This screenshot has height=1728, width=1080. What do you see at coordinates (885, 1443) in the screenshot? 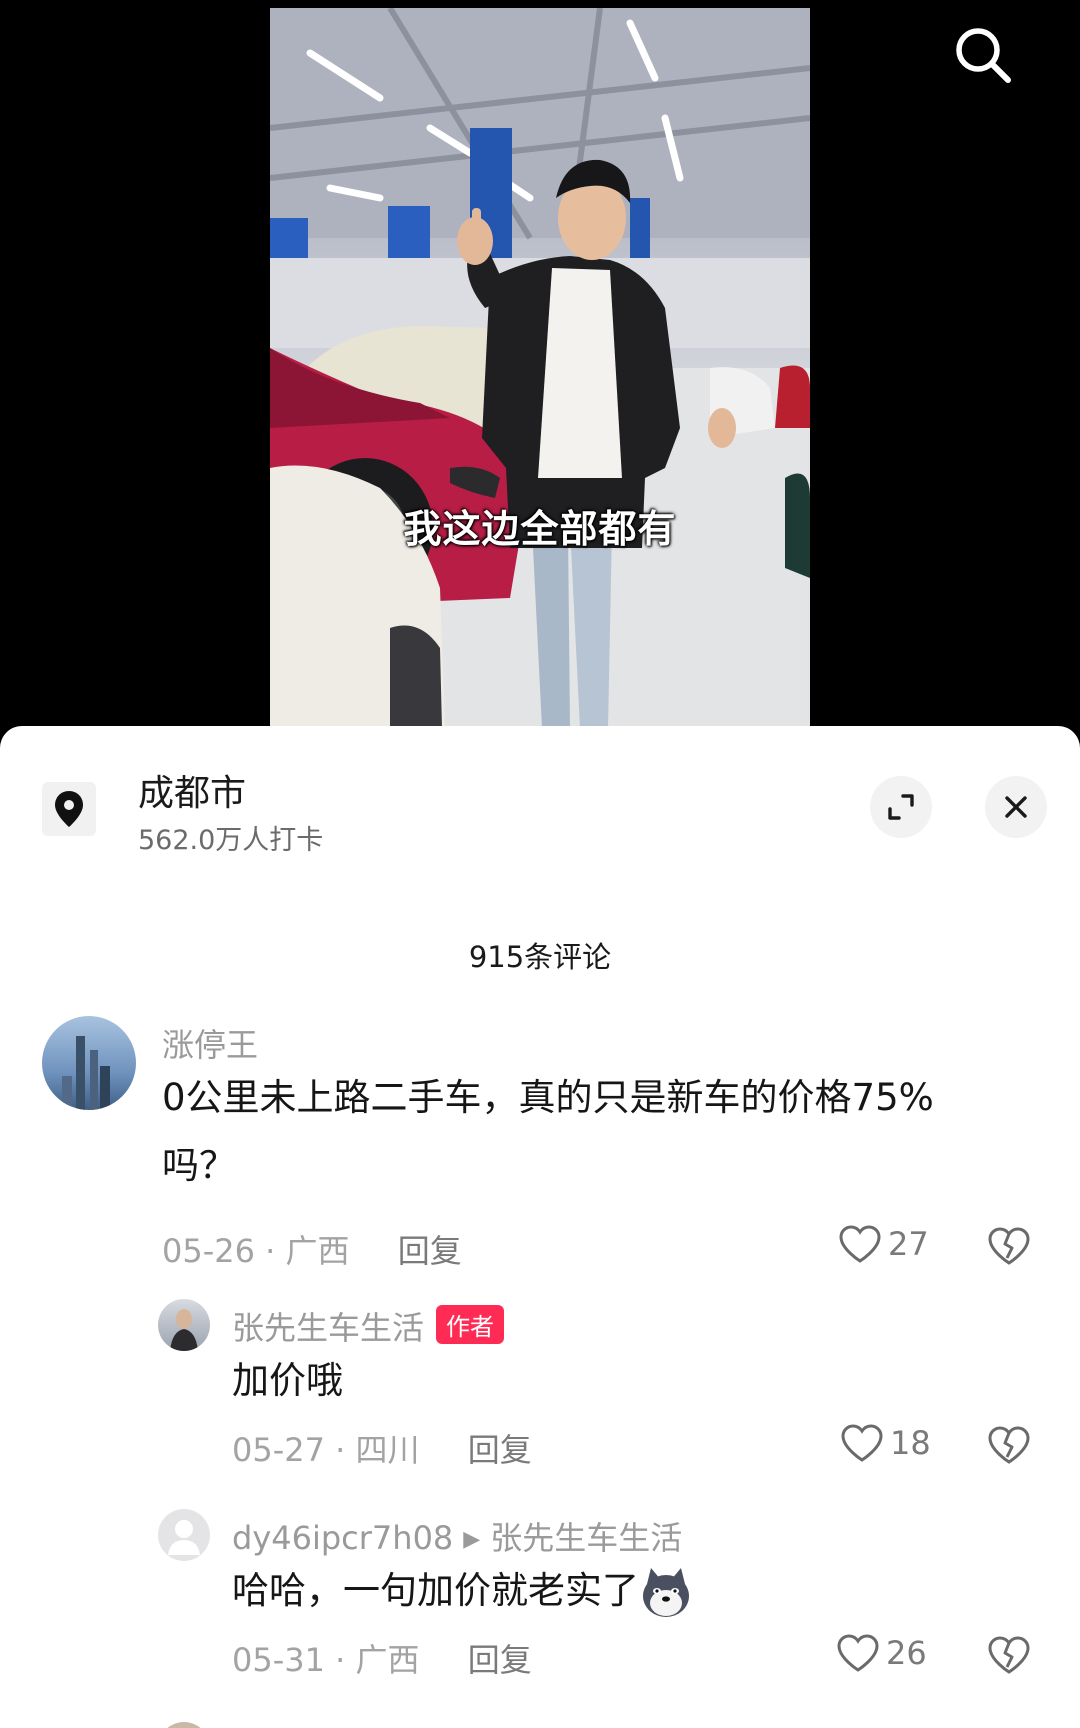
I see `like-button: 18` at bounding box center [885, 1443].